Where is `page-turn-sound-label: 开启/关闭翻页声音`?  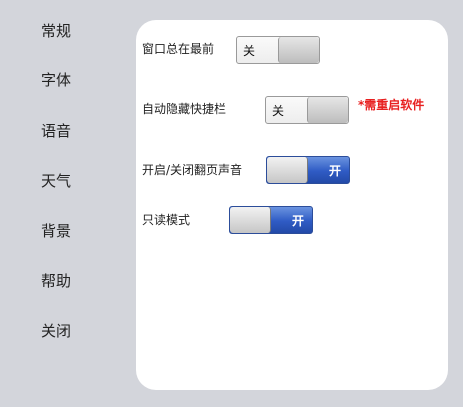
page-turn-sound-label: 开启/关闭翻页声音 is located at coordinates (192, 170).